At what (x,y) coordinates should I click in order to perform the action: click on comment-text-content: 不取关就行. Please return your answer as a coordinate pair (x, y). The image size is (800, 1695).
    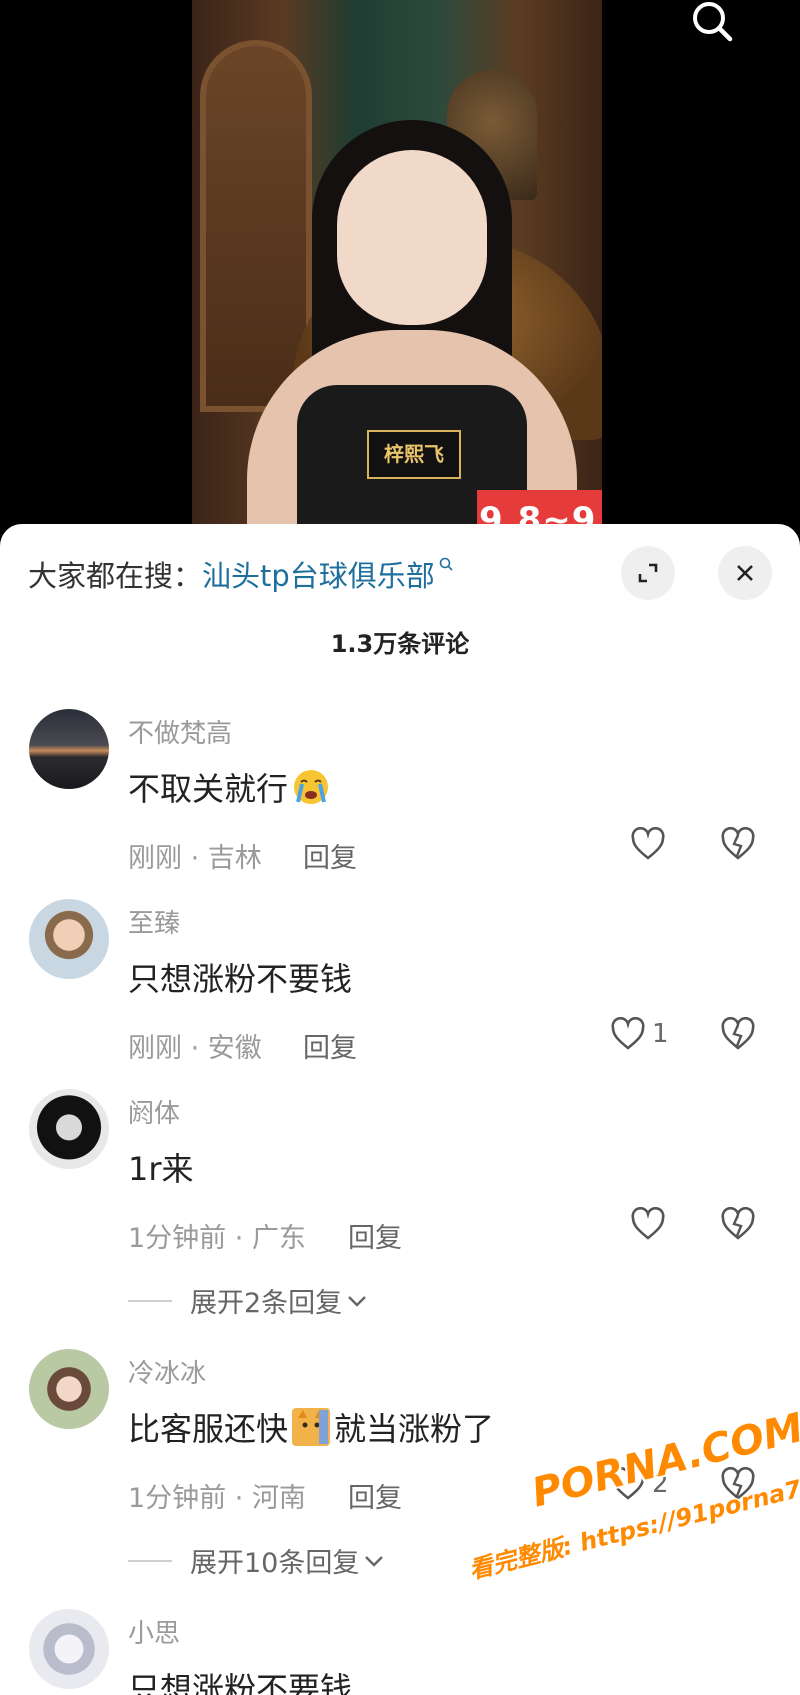
    Looking at the image, I should click on (208, 789).